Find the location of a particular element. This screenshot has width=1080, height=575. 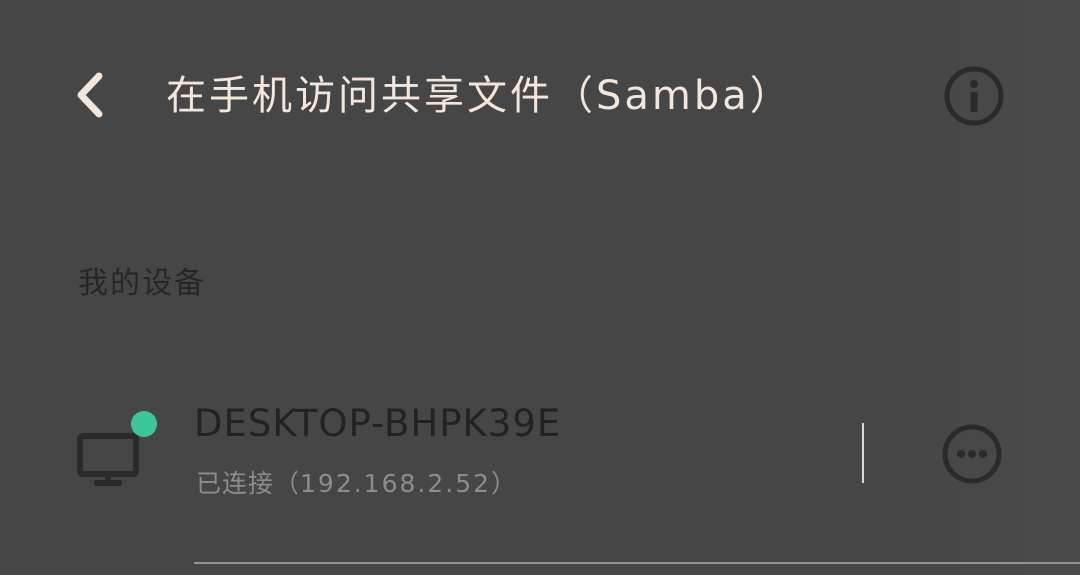

more-options-button is located at coordinates (972, 454).